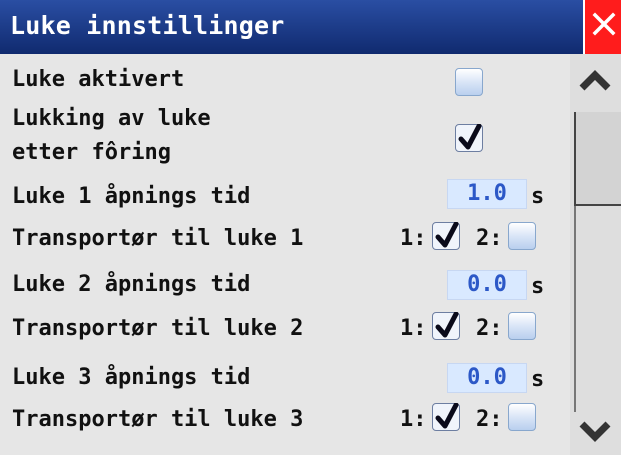 The height and width of the screenshot is (455, 621). What do you see at coordinates (489, 328) in the screenshot?
I see `transport2-b-label: 2:` at bounding box center [489, 328].